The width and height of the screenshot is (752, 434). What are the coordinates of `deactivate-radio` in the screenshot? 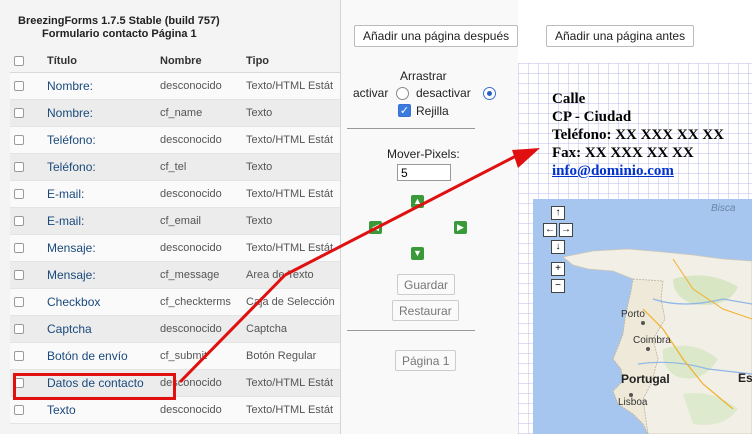 It's located at (489, 93).